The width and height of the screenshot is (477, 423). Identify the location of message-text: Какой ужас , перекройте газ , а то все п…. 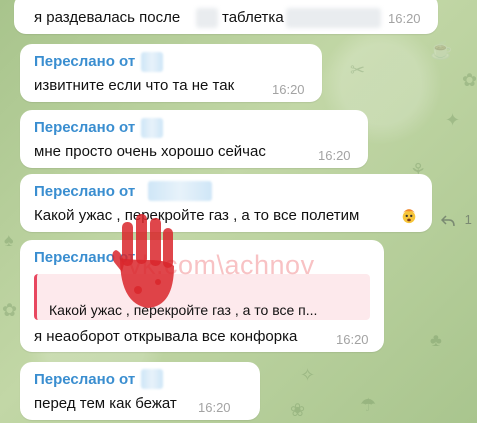
(197, 215).